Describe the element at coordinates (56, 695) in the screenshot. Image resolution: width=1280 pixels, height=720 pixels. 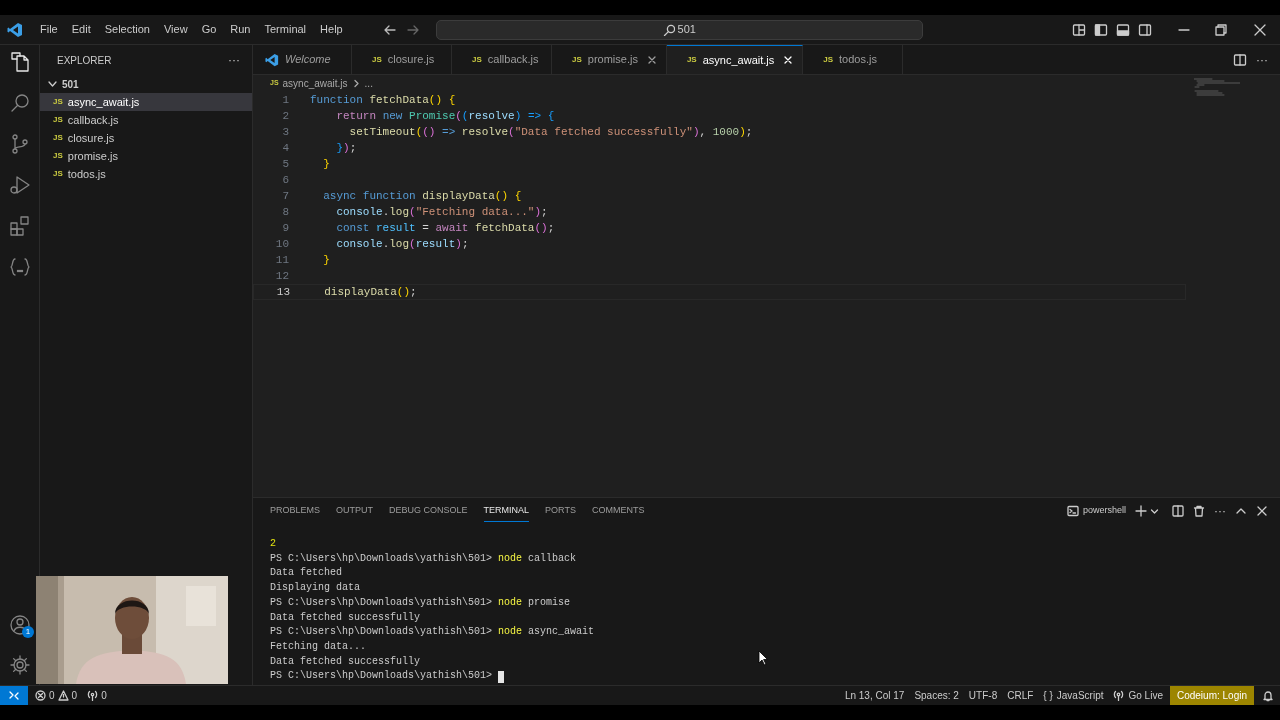
I see `problems-button: 0 0` at that location.